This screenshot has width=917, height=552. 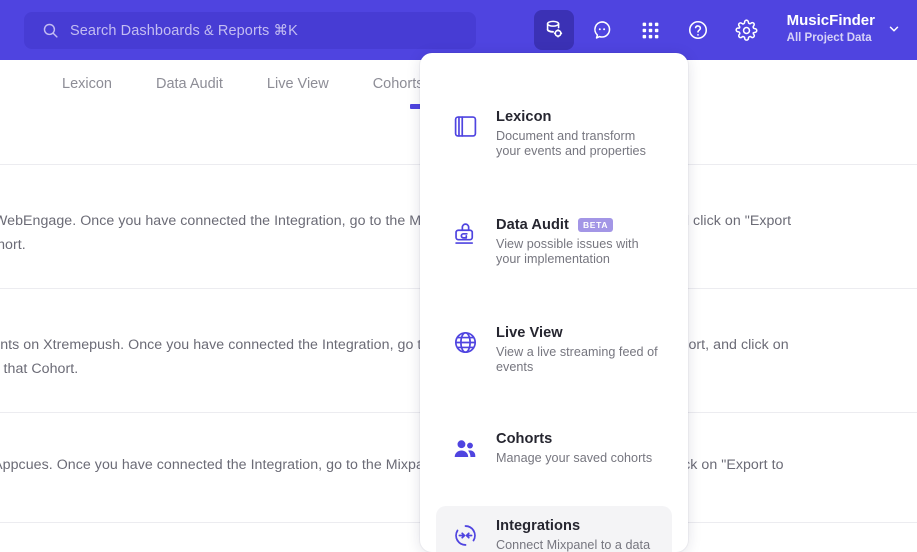 What do you see at coordinates (577, 333) in the screenshot?
I see `menu-item-title-row: Live View` at bounding box center [577, 333].